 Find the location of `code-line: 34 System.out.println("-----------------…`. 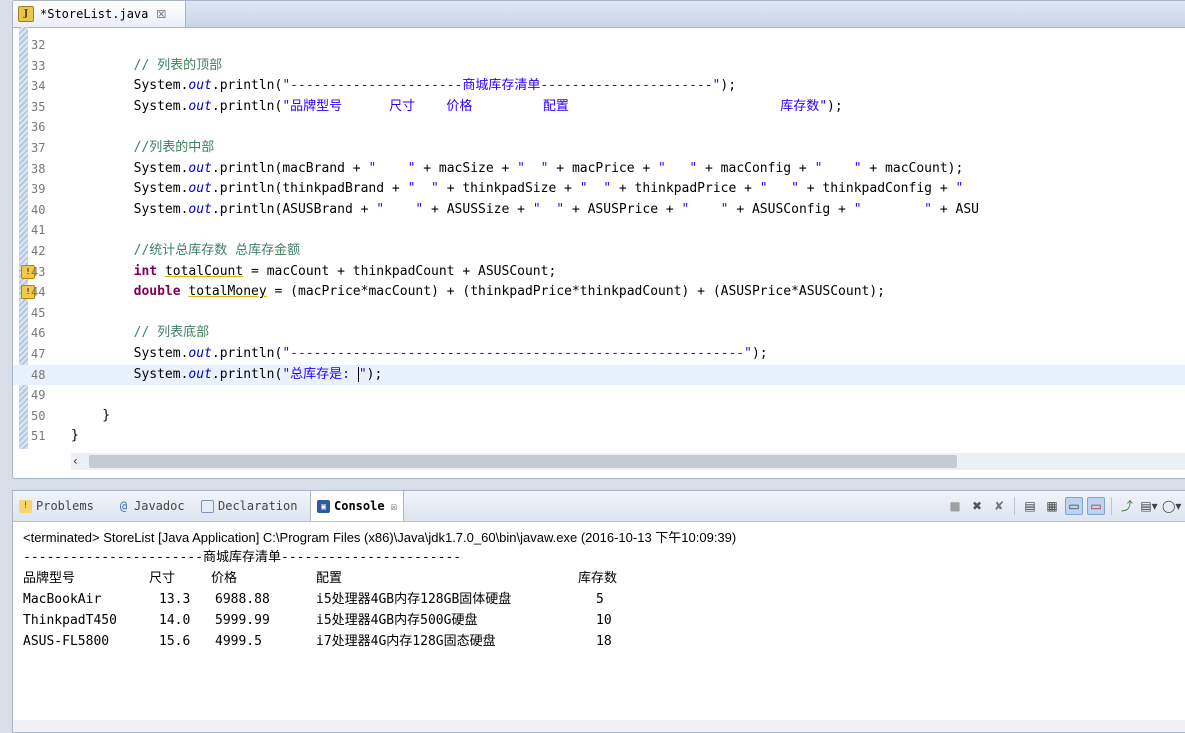

code-line: 34 System.out.println("-----------------… is located at coordinates (599, 86).